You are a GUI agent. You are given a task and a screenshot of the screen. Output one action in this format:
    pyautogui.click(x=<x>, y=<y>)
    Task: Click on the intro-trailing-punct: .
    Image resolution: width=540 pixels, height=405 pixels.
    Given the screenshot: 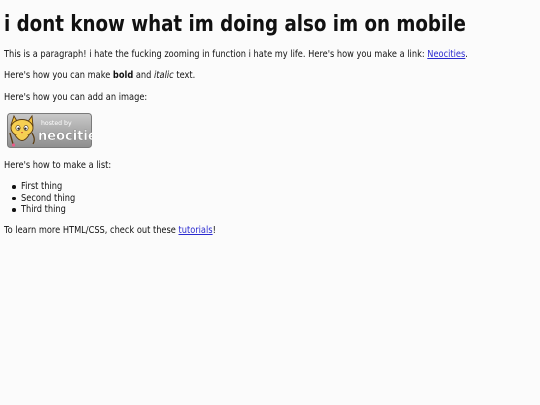 What is the action you would take?
    pyautogui.click(x=466, y=54)
    